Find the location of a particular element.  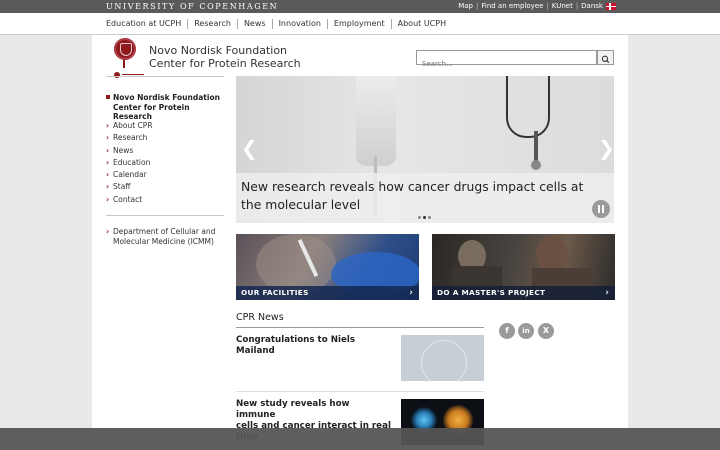

news-heading: CPR News is located at coordinates (260, 317).